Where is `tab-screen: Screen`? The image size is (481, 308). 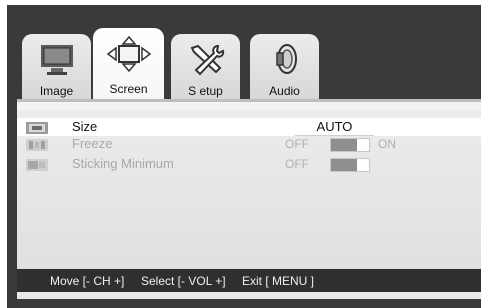 tab-screen: Screen is located at coordinates (128, 64).